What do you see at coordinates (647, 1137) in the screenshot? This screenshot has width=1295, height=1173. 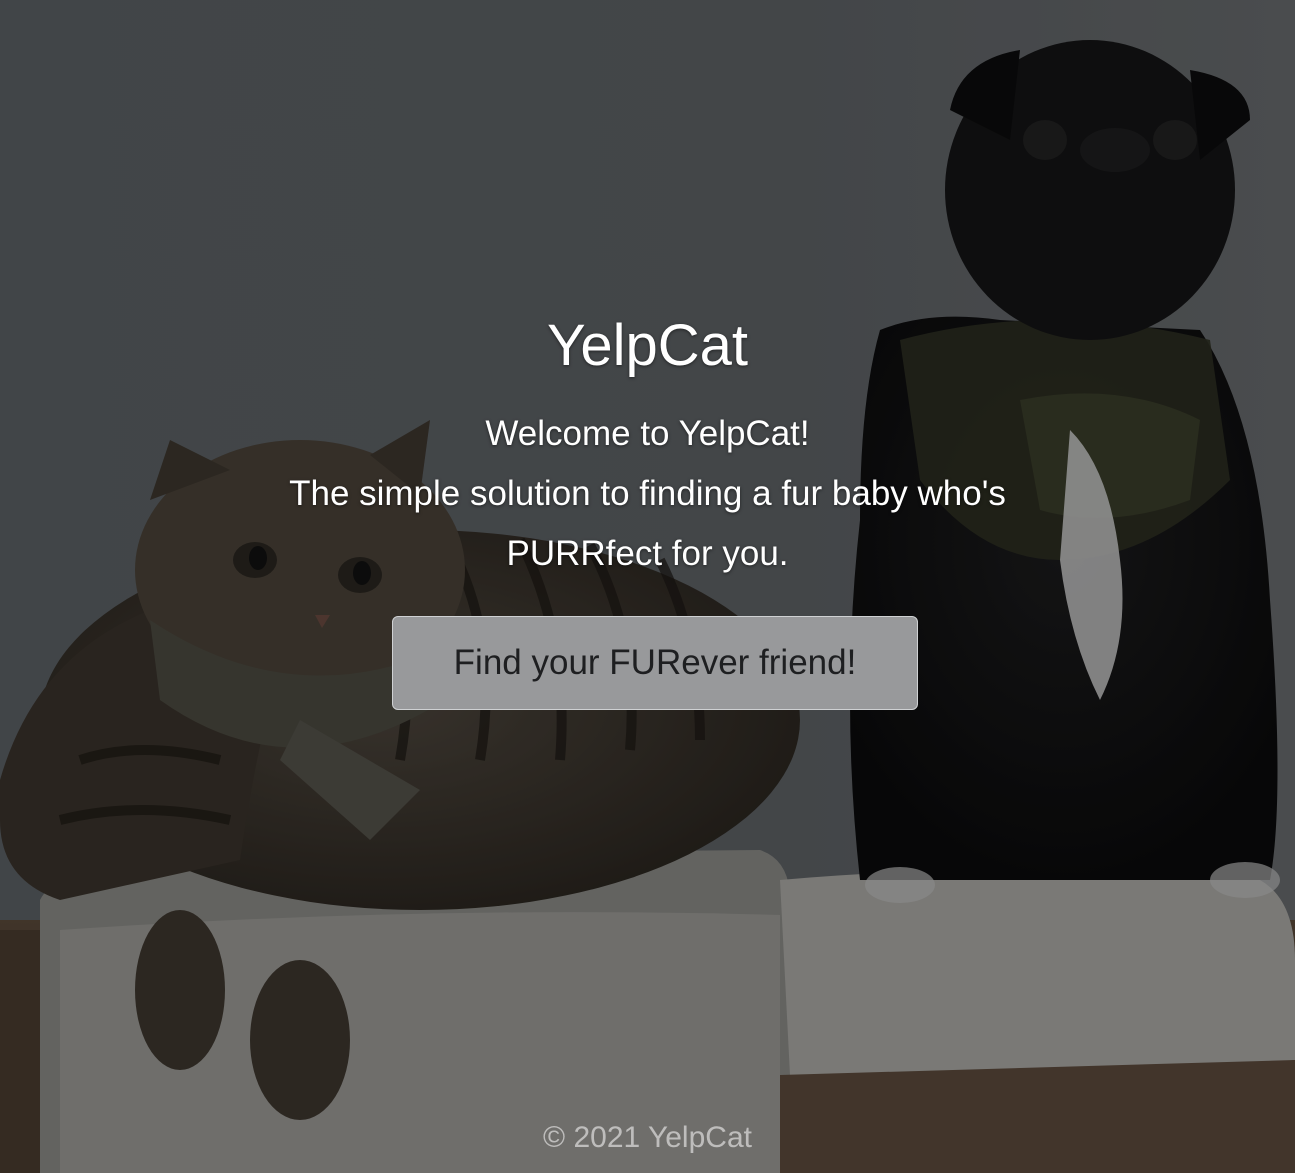 I see `footer-copyright: © 2021 YelpCat` at bounding box center [647, 1137].